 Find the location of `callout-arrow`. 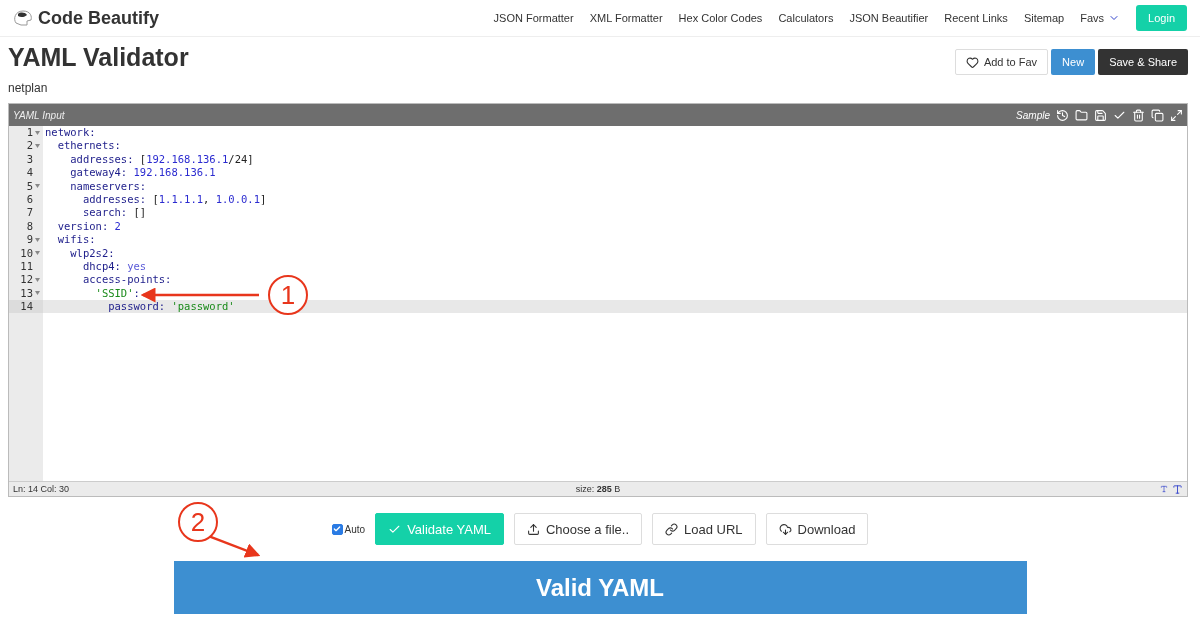

callout-arrow is located at coordinates (235, 546).